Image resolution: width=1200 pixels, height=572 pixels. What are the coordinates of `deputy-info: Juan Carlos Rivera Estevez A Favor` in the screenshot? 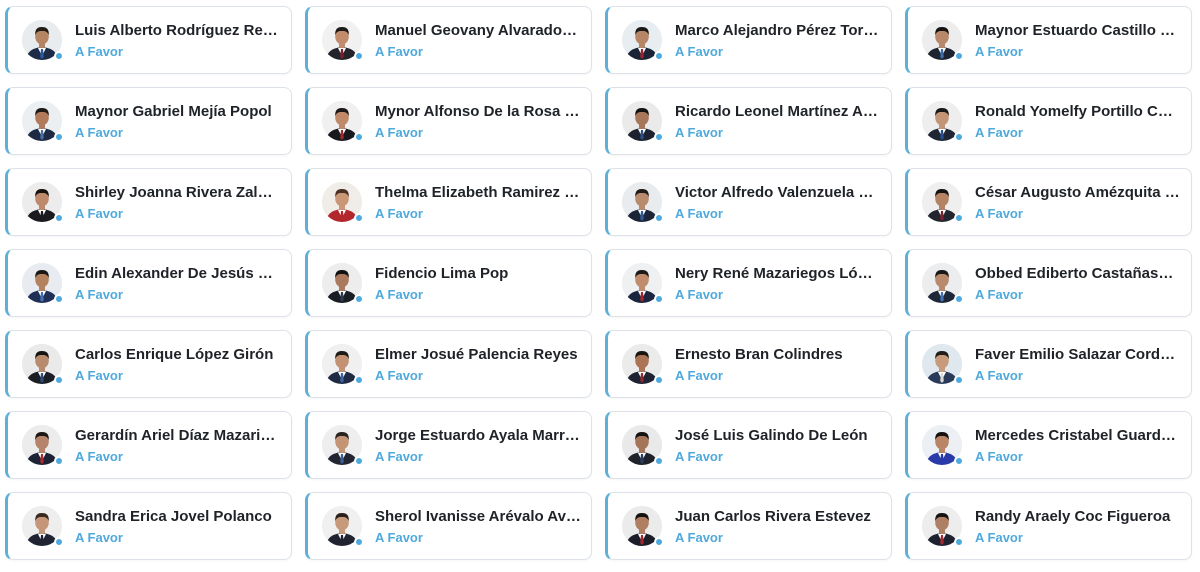 It's located at (783, 526).